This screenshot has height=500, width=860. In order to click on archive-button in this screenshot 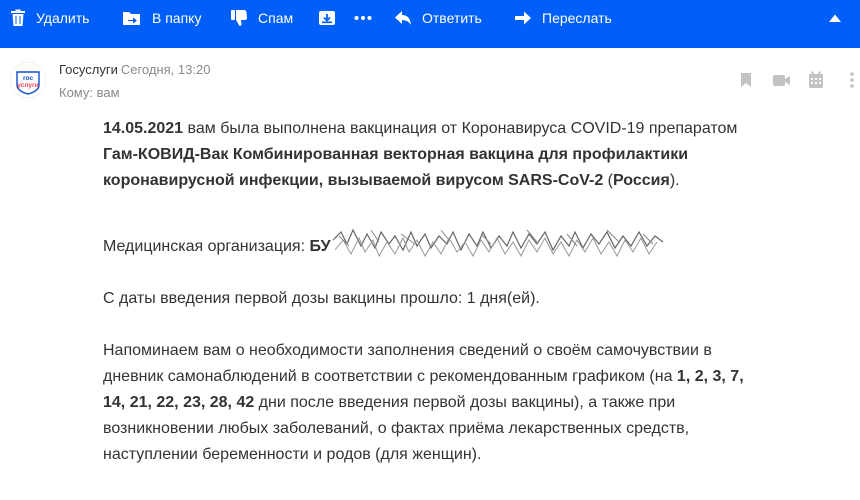, I will do `click(327, 18)`.